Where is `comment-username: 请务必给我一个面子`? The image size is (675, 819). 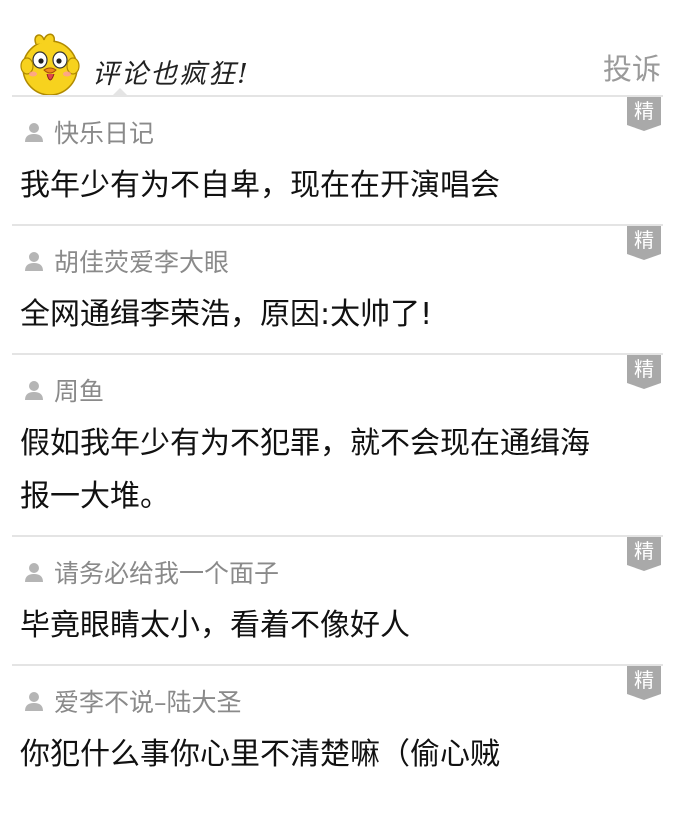 comment-username: 请务必给我一个面子 is located at coordinates (166, 572).